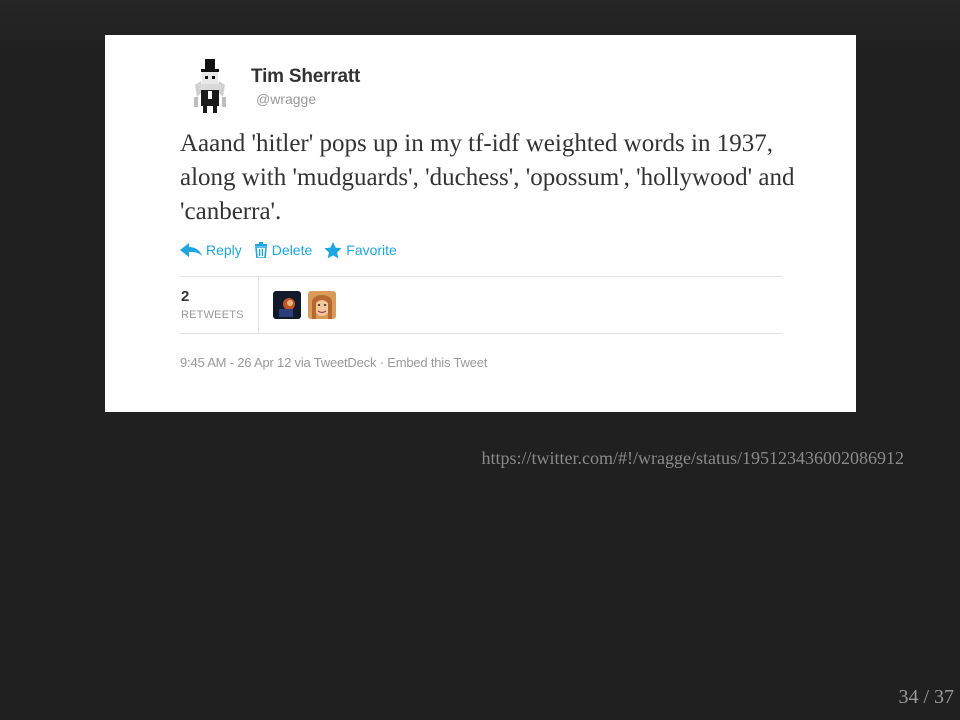  What do you see at coordinates (258, 305) in the screenshot?
I see `stats-vertical-divider` at bounding box center [258, 305].